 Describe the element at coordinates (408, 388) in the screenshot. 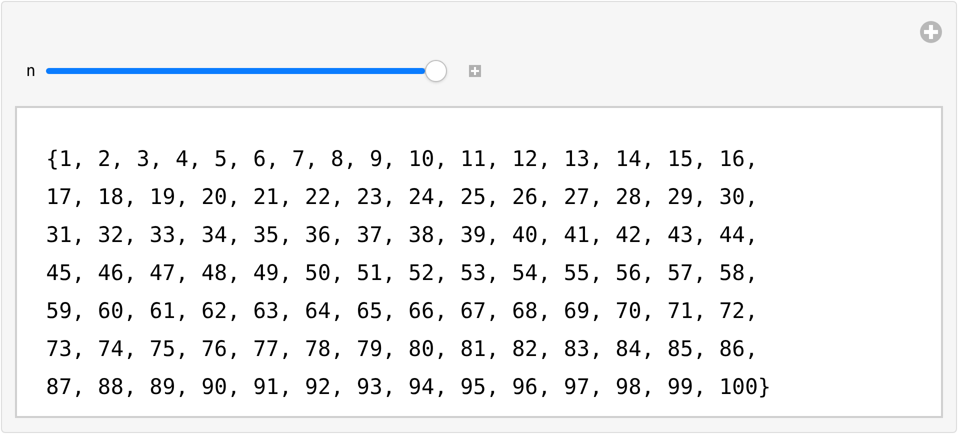

I see `output-line: 87, 88, 89, 90, 91, 92, 93, 94, 95, 96, 97, 98, 99, 100}` at that location.